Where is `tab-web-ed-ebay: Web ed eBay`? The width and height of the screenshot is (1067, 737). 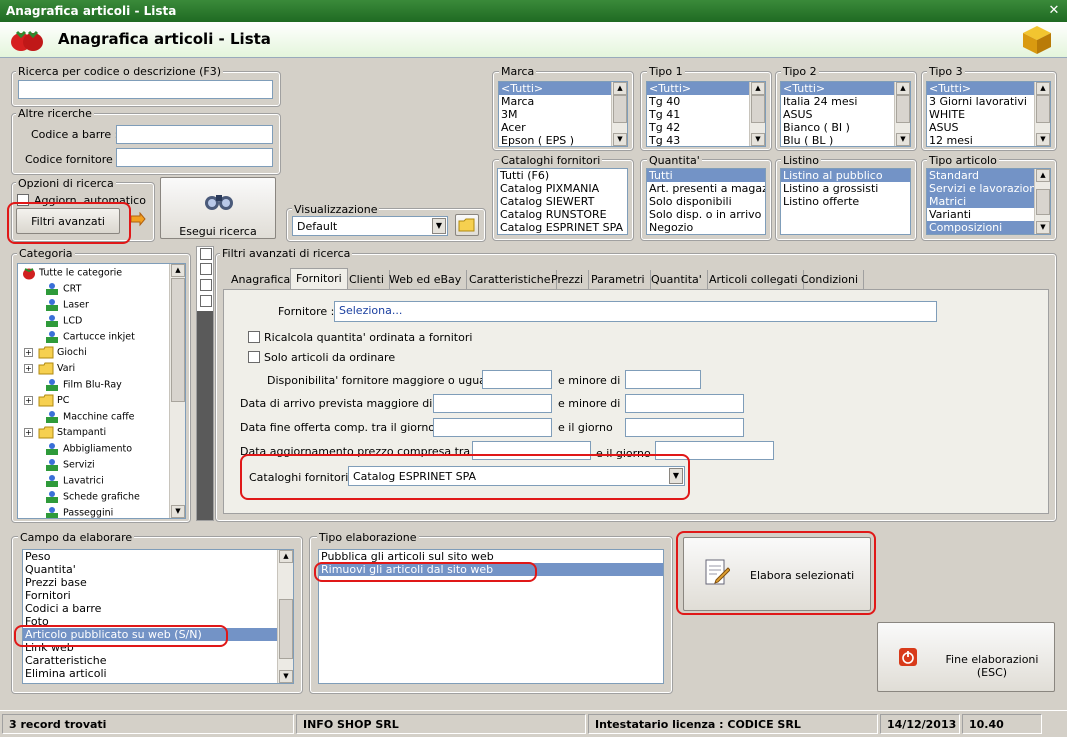 tab-web-ed-ebay: Web ed eBay is located at coordinates (426, 280).